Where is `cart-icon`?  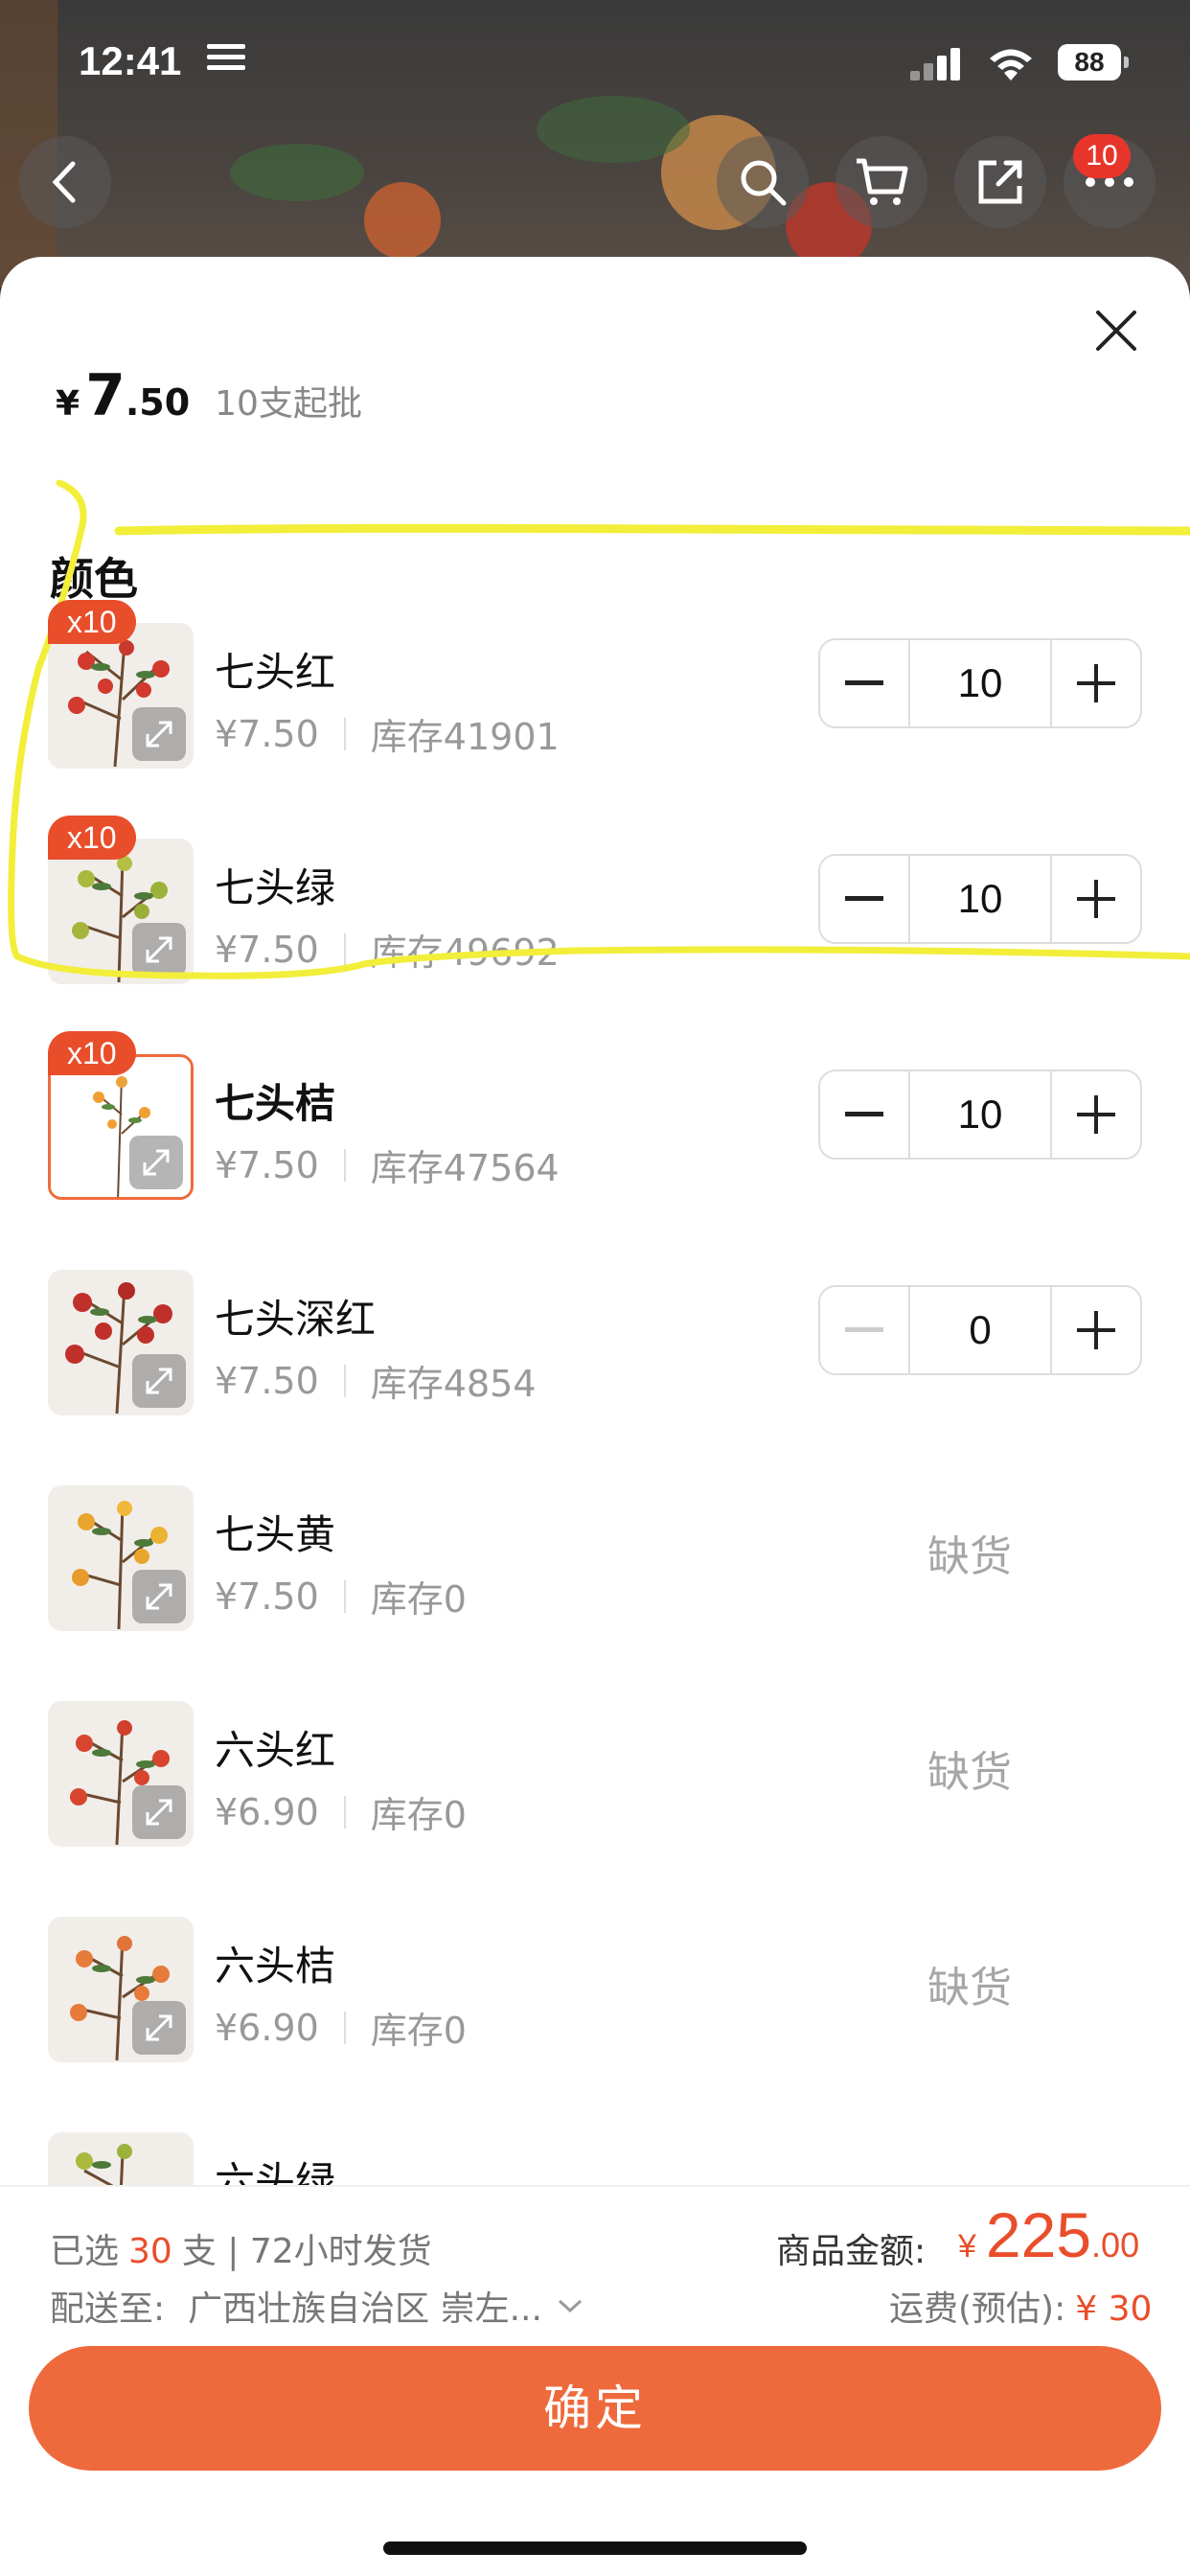 cart-icon is located at coordinates (883, 181).